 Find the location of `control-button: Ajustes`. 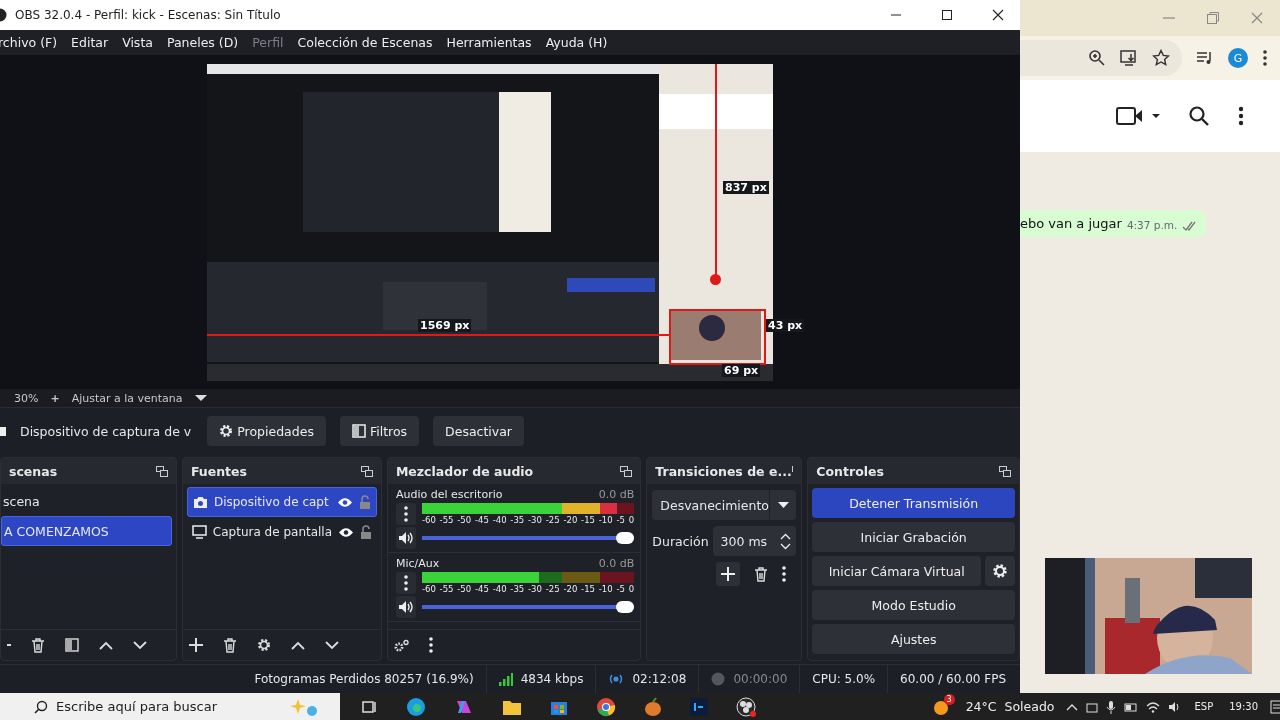

control-button: Ajustes is located at coordinates (913, 639).